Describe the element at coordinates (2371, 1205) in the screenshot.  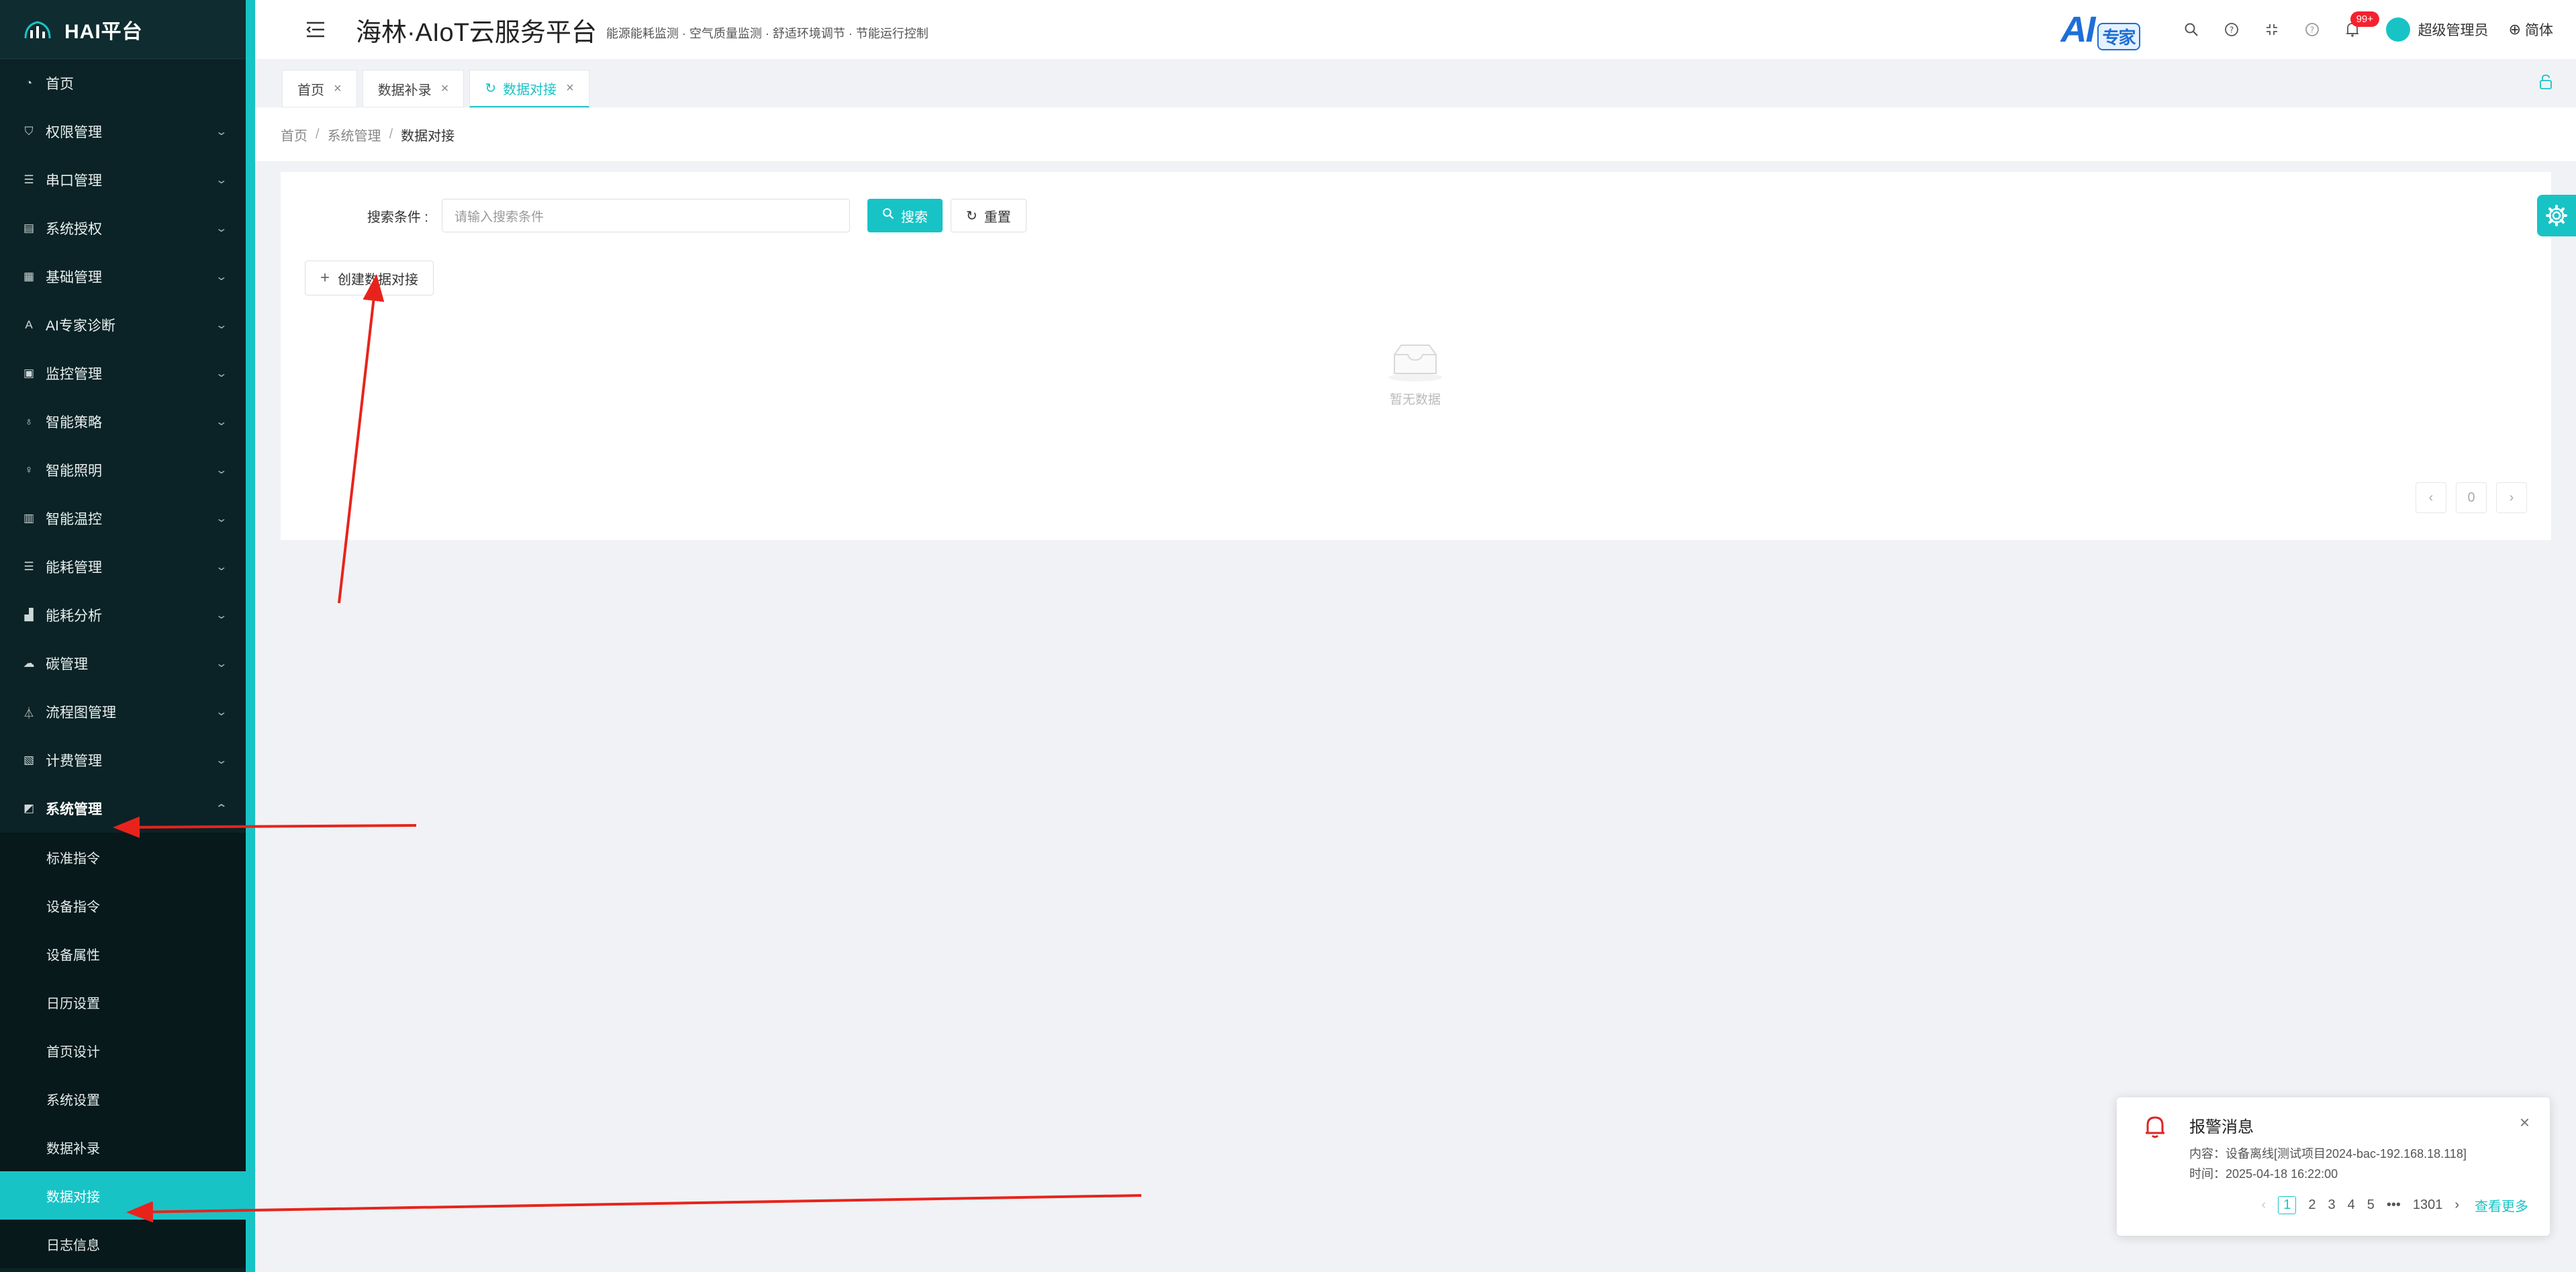
I see `page-button: 5` at that location.